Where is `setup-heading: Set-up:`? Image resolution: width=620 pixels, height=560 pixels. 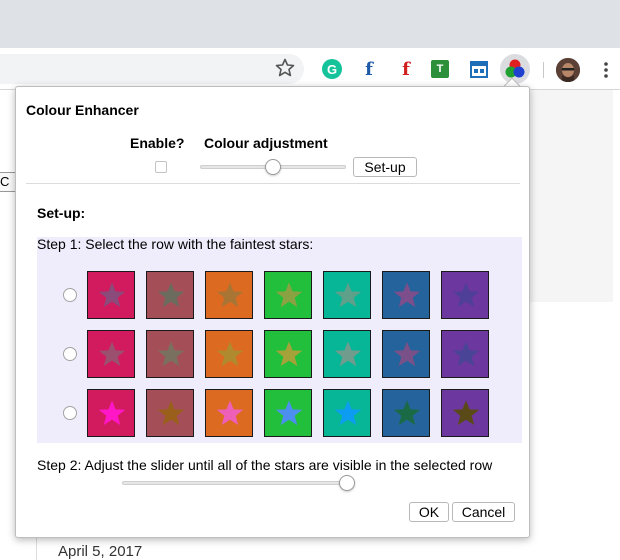
setup-heading: Set-up: is located at coordinates (61, 213).